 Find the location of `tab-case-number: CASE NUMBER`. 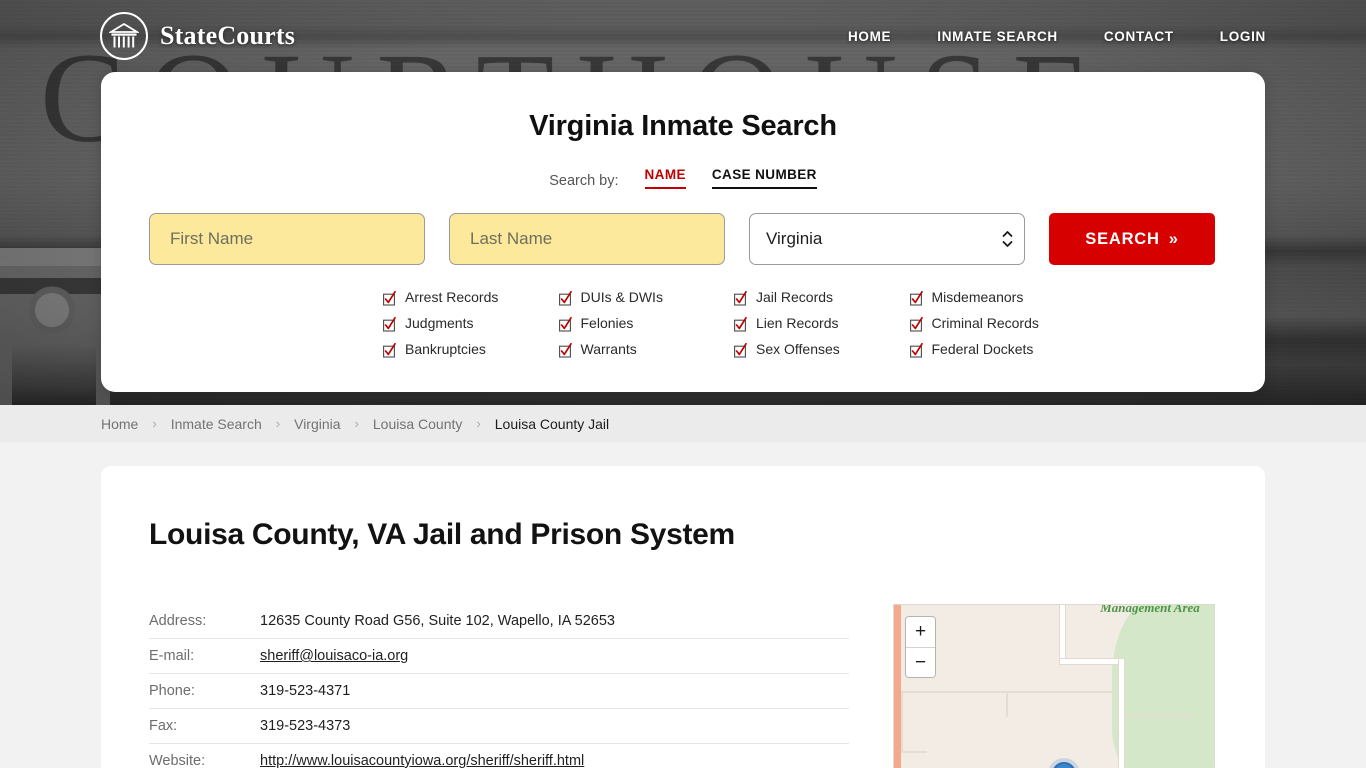

tab-case-number: CASE NUMBER is located at coordinates (764, 178).